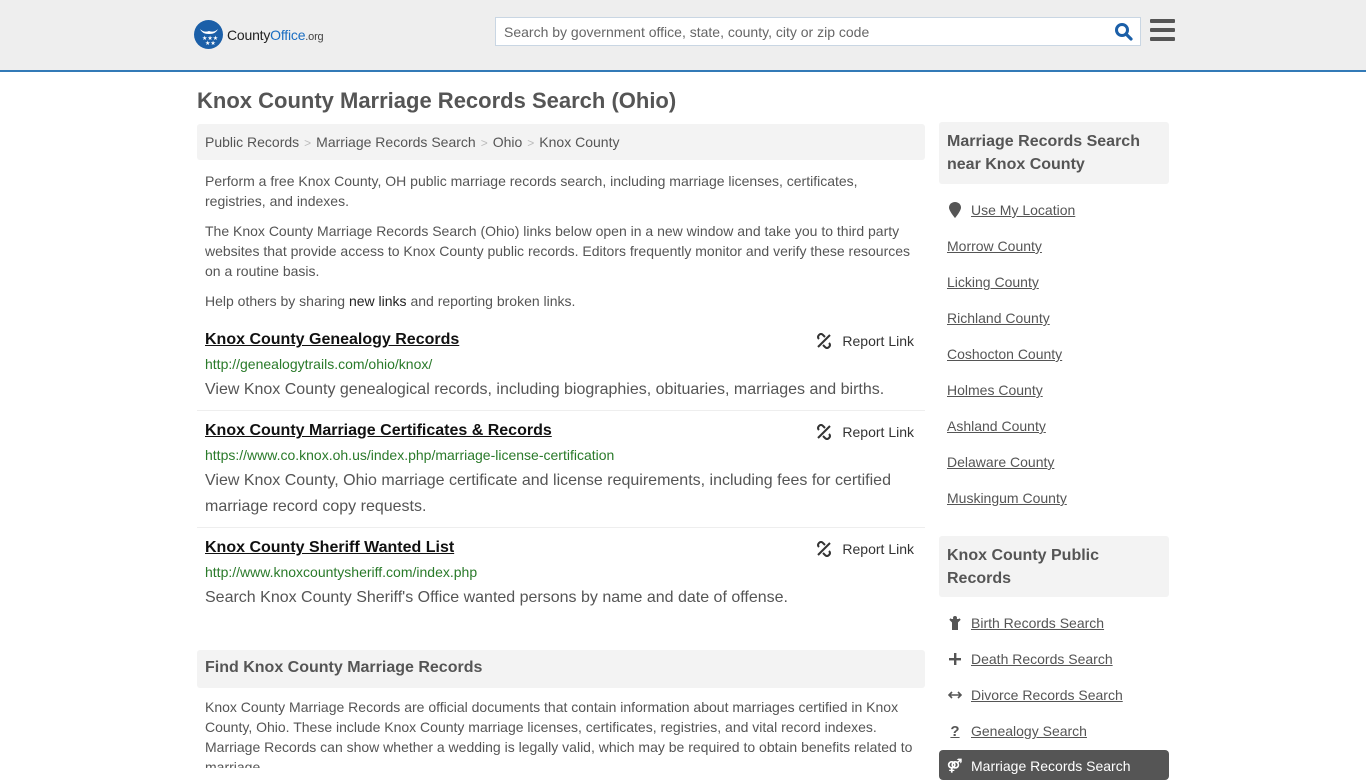  I want to click on child-icon, so click(955, 623).